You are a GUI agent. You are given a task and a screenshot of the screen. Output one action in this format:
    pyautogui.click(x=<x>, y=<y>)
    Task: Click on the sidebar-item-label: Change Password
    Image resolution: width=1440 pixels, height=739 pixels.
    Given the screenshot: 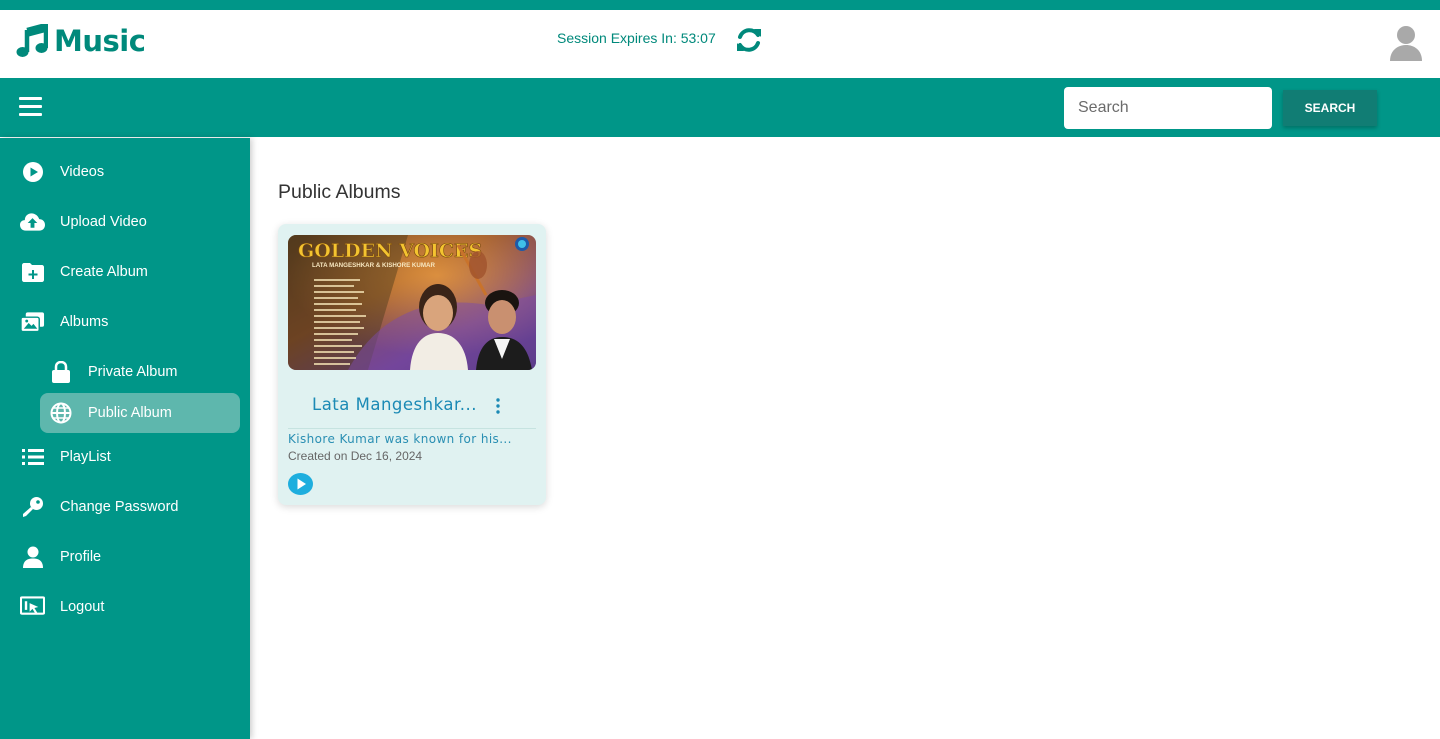 What is the action you would take?
    pyautogui.click(x=119, y=507)
    